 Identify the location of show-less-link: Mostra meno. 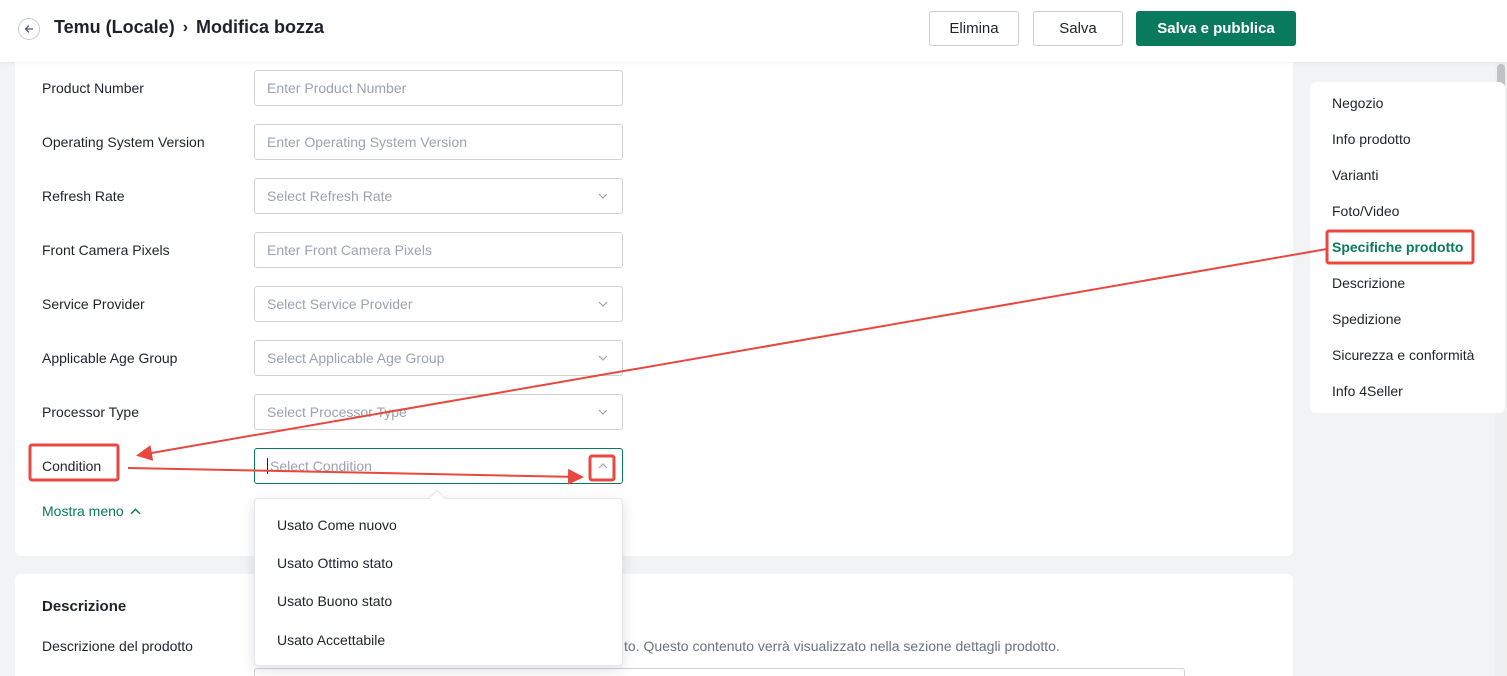
(91, 511).